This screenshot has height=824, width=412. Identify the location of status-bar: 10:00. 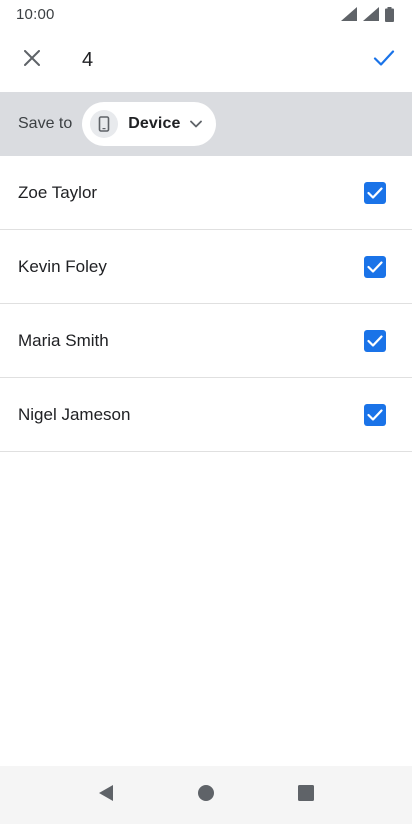
(206, 14).